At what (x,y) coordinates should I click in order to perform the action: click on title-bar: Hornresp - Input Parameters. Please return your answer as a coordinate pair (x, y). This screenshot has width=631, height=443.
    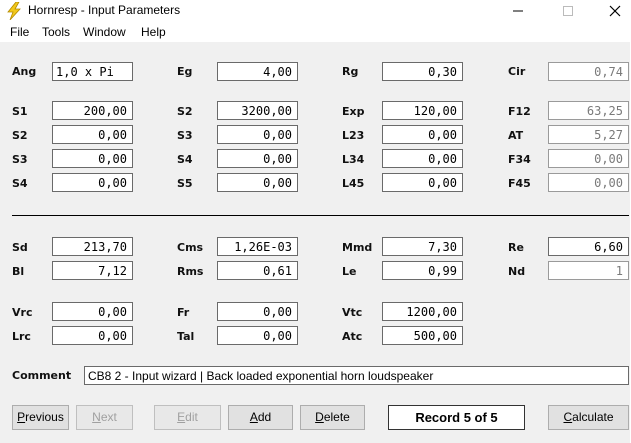
    Looking at the image, I should click on (315, 11).